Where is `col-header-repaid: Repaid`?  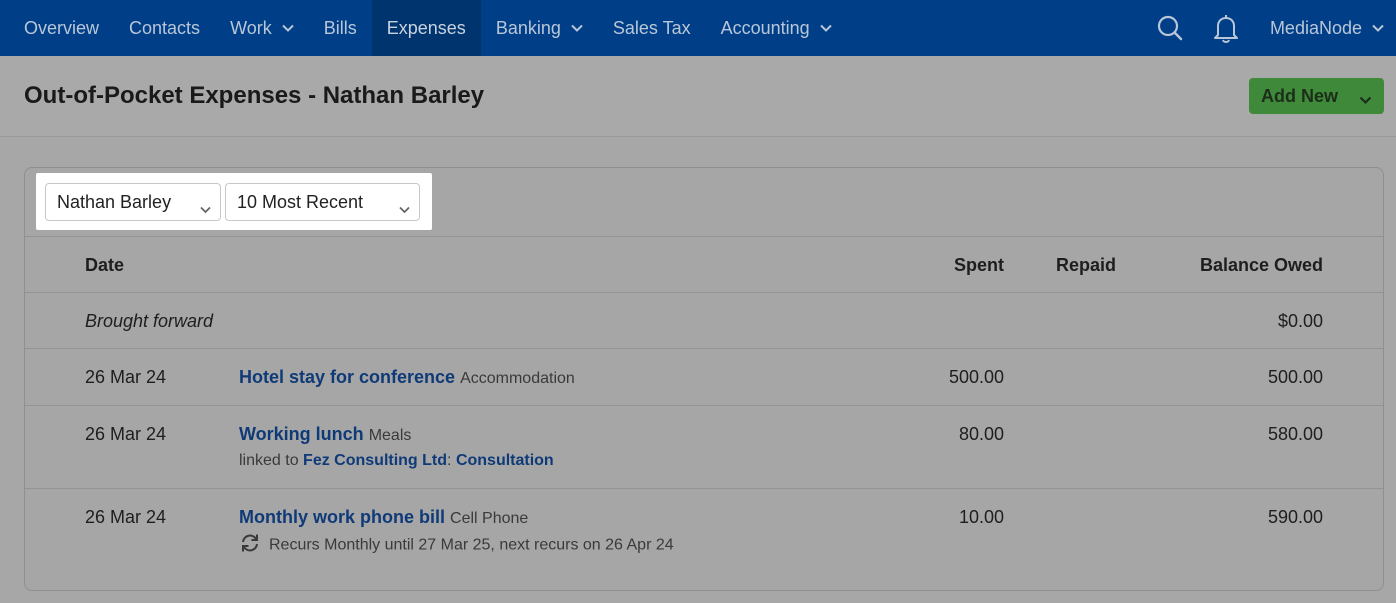
col-header-repaid: Repaid is located at coordinates (1066, 265).